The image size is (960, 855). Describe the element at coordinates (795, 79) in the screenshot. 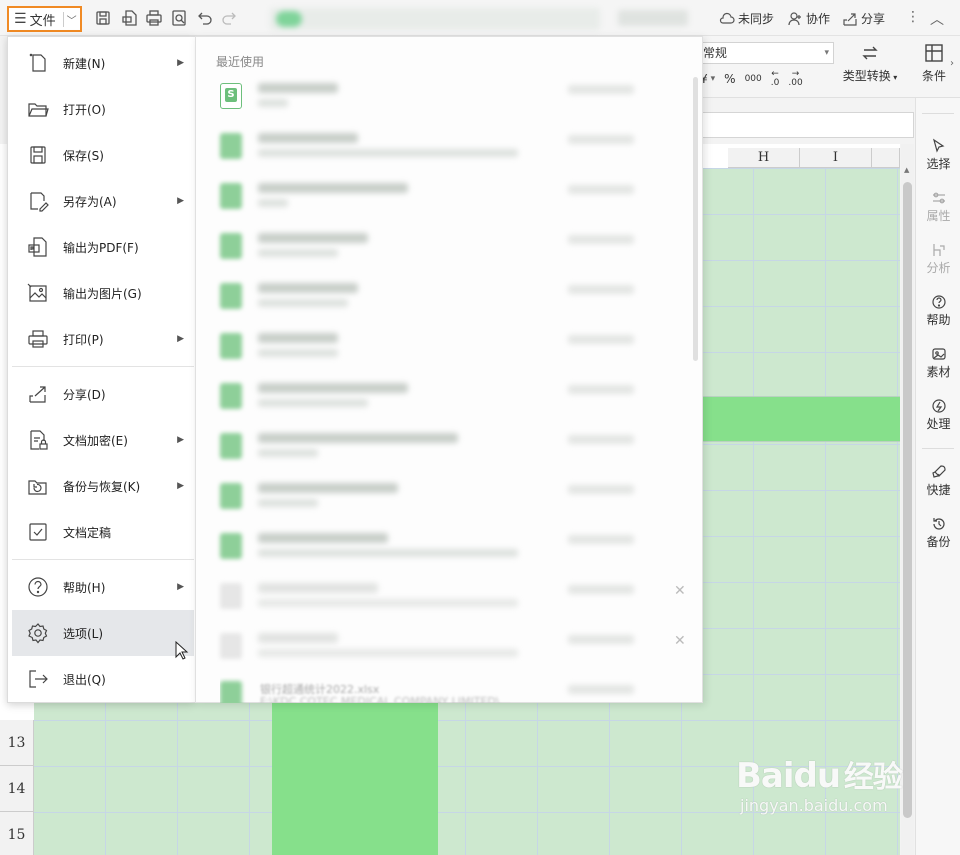

I see `decrease-decimal-button: → .00` at that location.